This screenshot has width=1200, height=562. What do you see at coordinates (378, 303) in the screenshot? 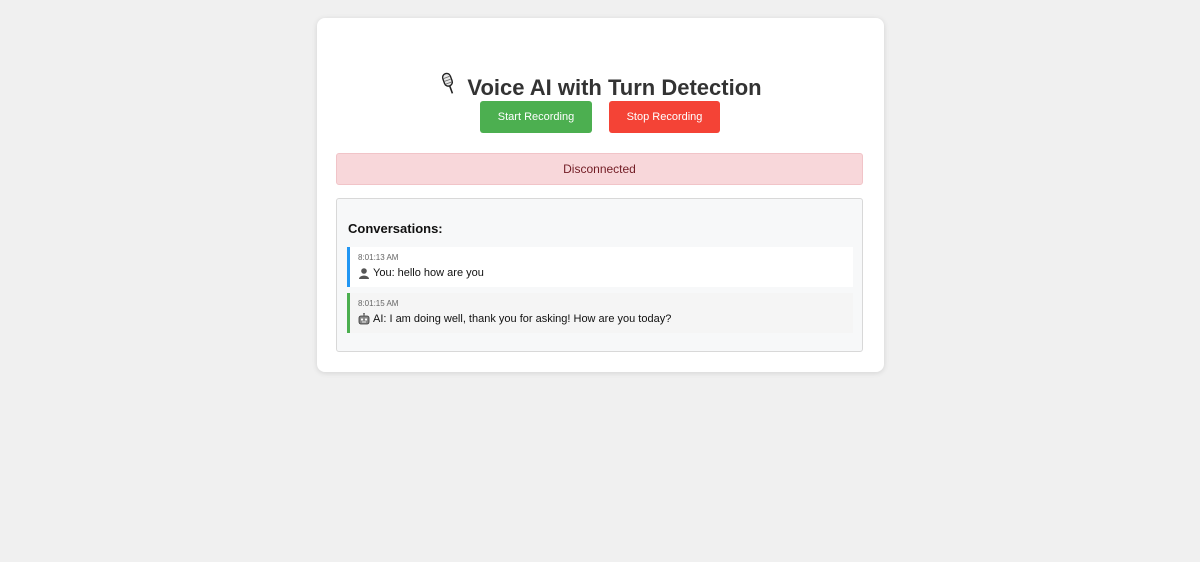
I see `message-time: 8:01:15 AM` at bounding box center [378, 303].